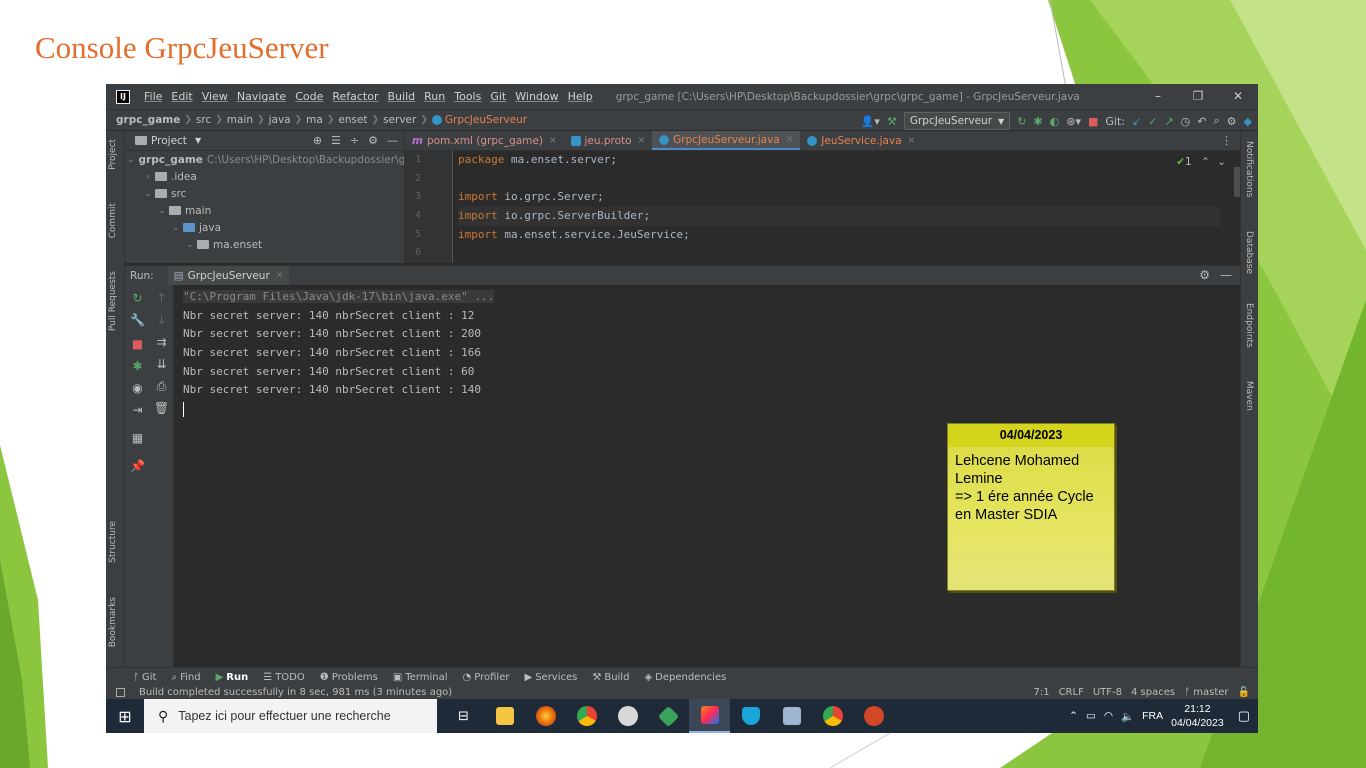 This screenshot has height=768, width=1366. What do you see at coordinates (264, 176) in the screenshot?
I see `tree-item-idea: › .idea` at bounding box center [264, 176].